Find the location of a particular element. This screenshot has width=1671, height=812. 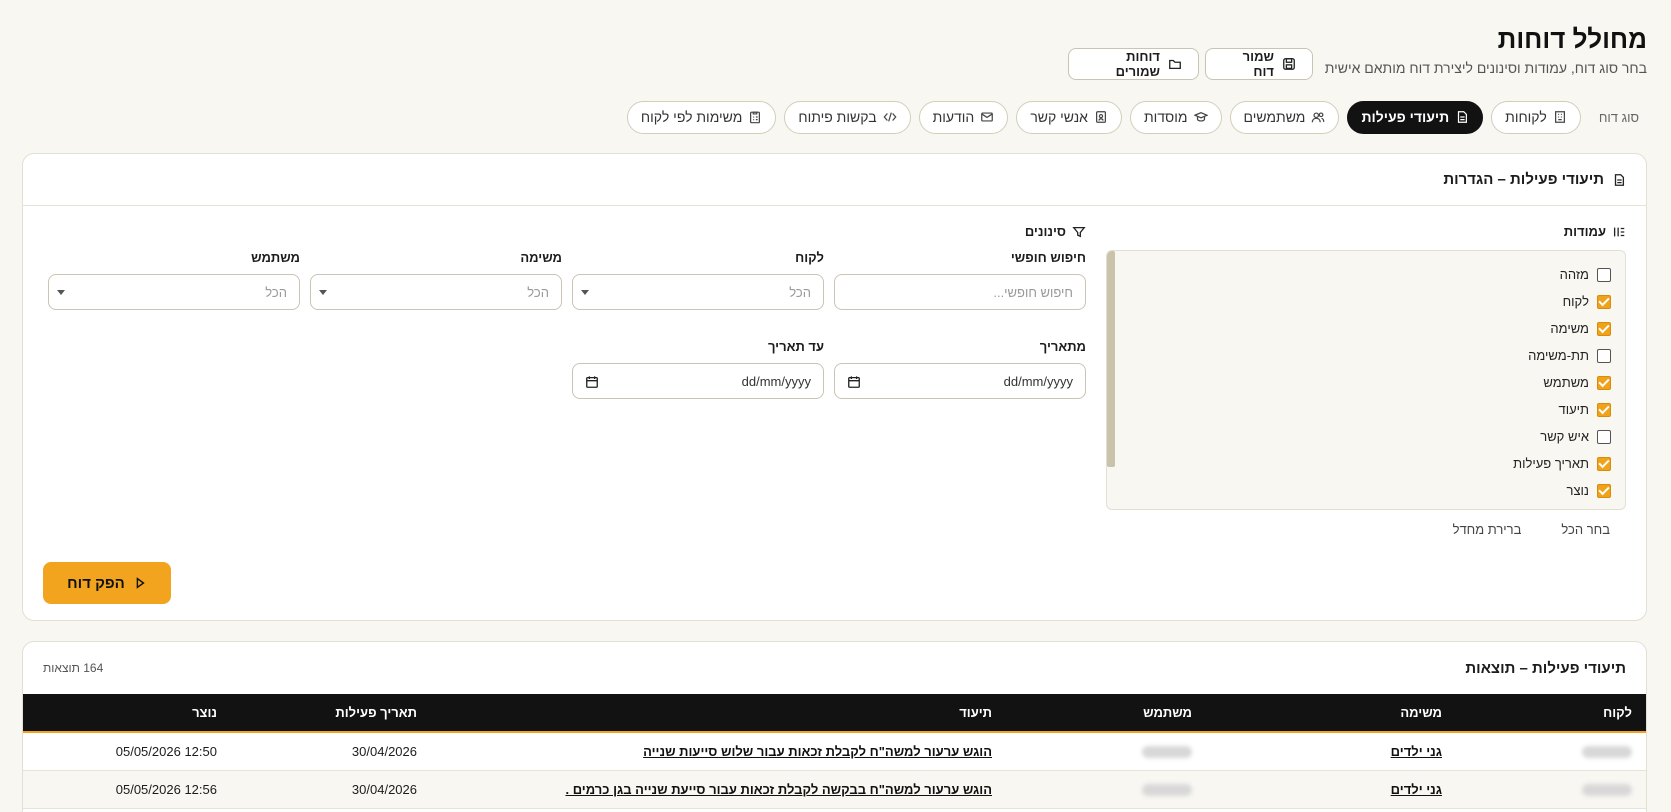

column-option-task: משימה is located at coordinates (1562, 328).